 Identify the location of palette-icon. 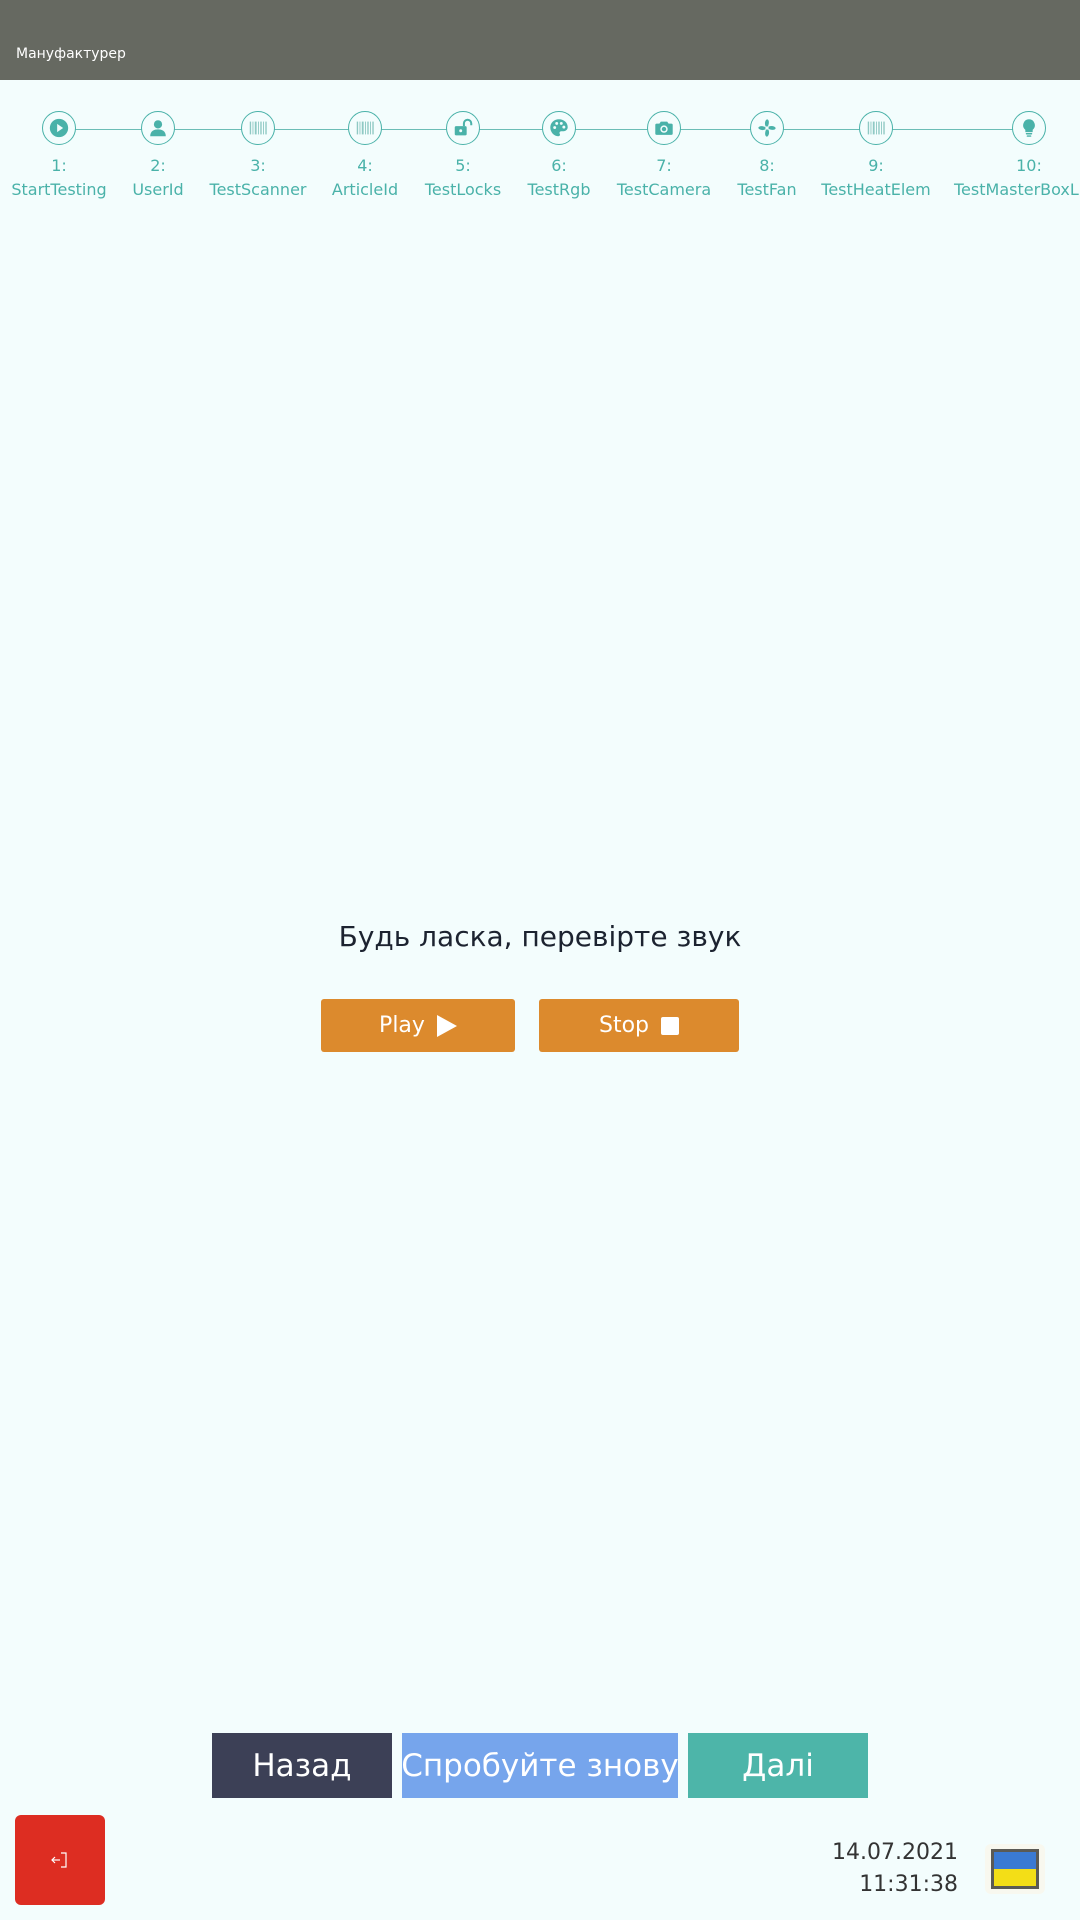
(559, 128).